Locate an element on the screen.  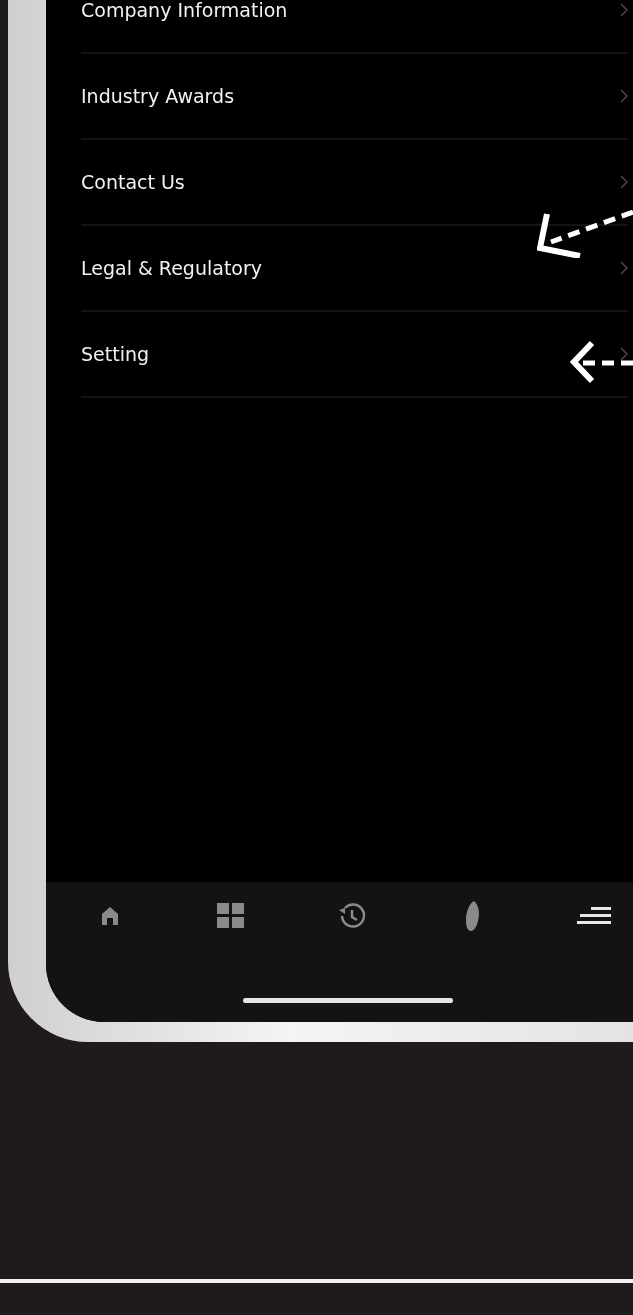
menu-item: Contact Us is located at coordinates (354, 183).